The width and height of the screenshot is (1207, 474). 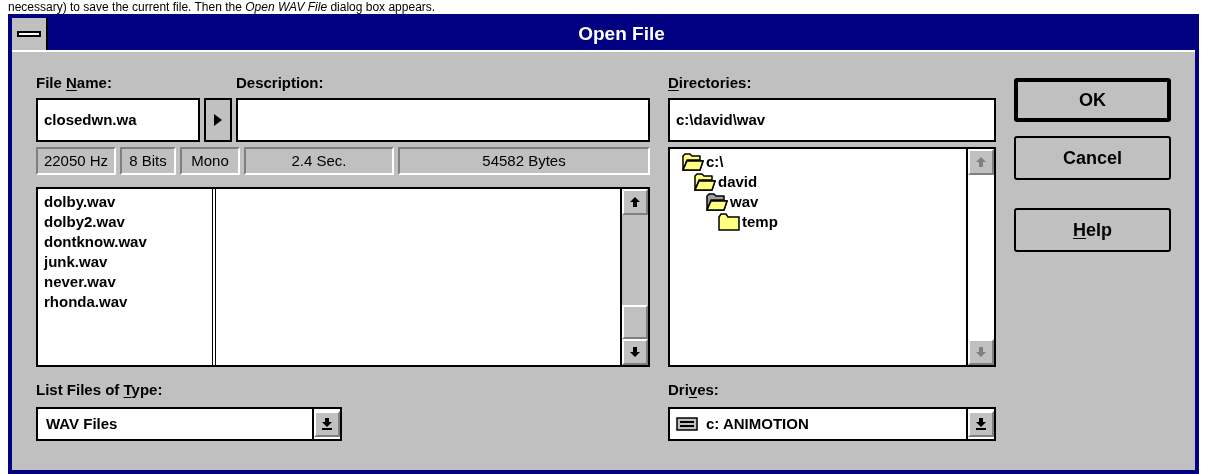 I want to click on play-icon, so click(x=218, y=120).